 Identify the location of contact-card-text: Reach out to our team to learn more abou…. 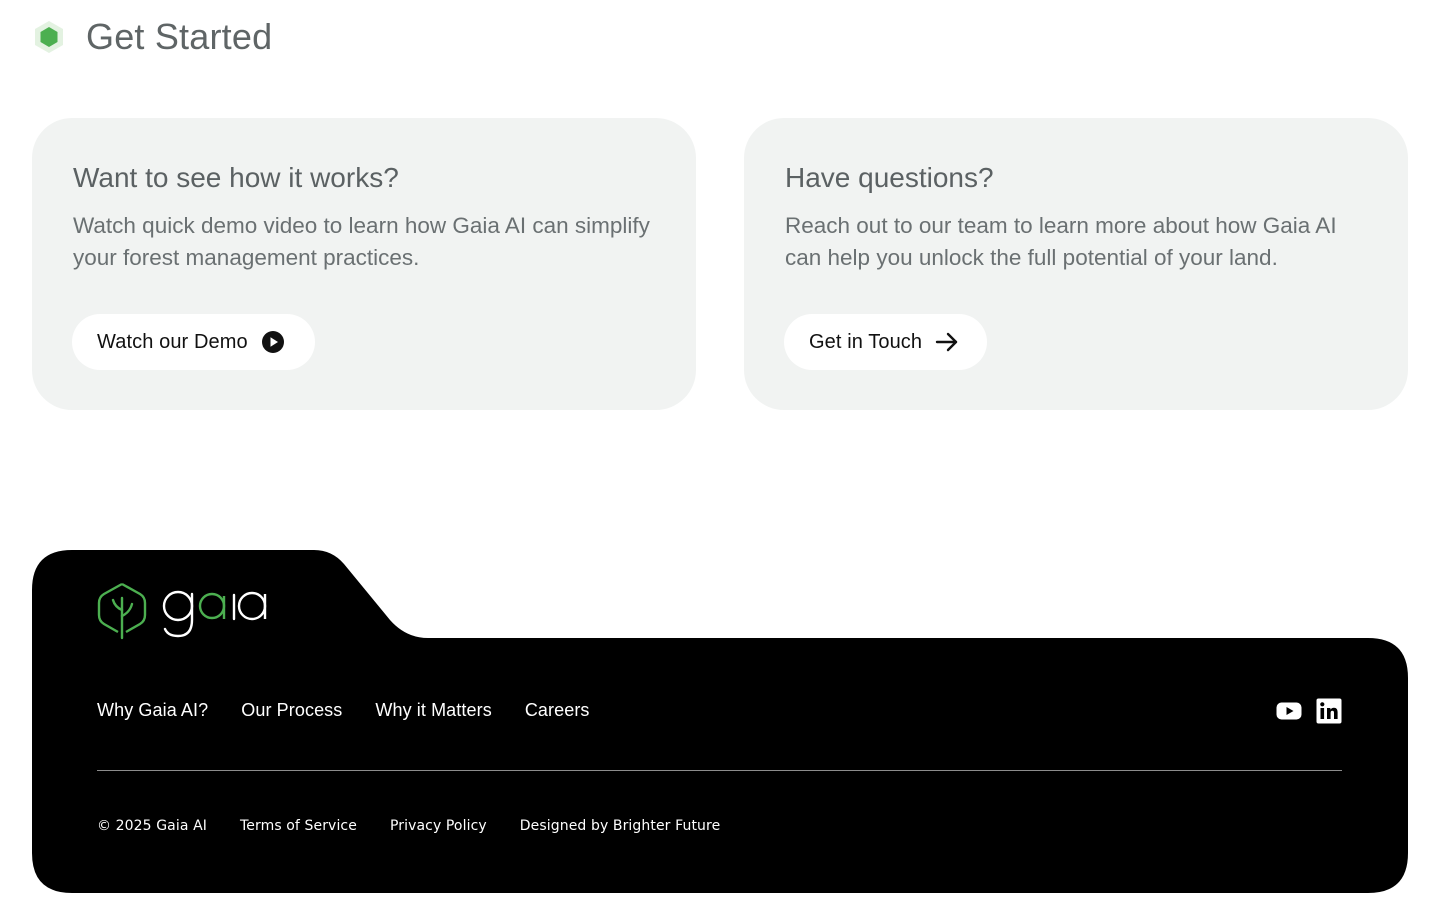
(1061, 241).